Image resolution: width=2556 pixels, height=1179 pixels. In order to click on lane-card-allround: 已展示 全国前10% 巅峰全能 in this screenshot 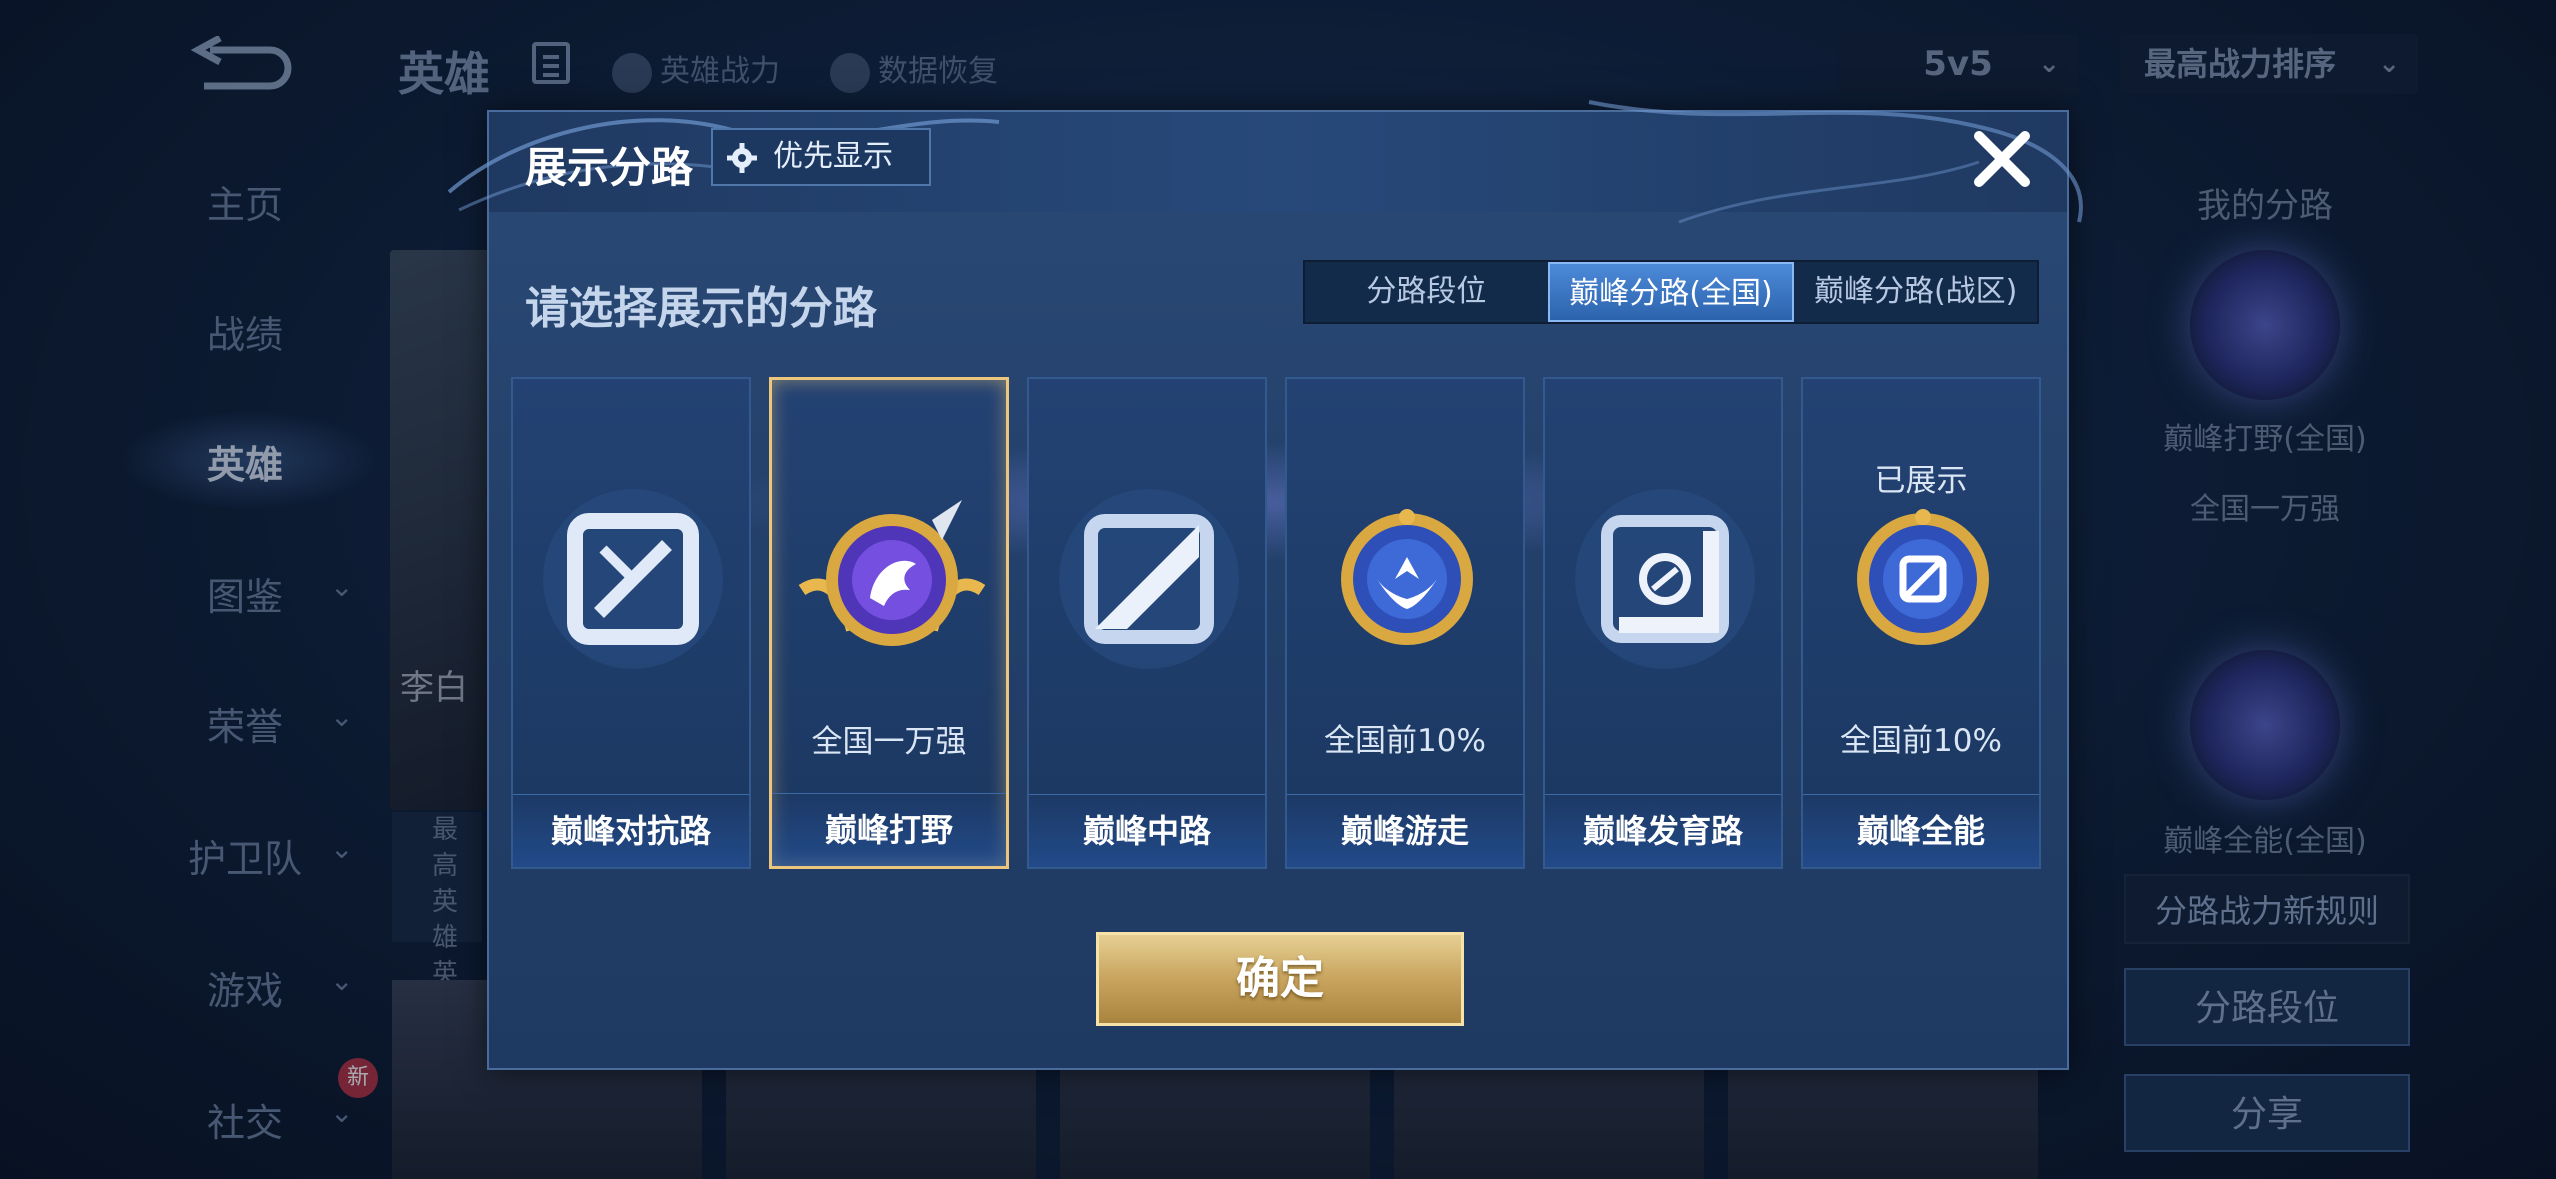, I will do `click(1921, 623)`.